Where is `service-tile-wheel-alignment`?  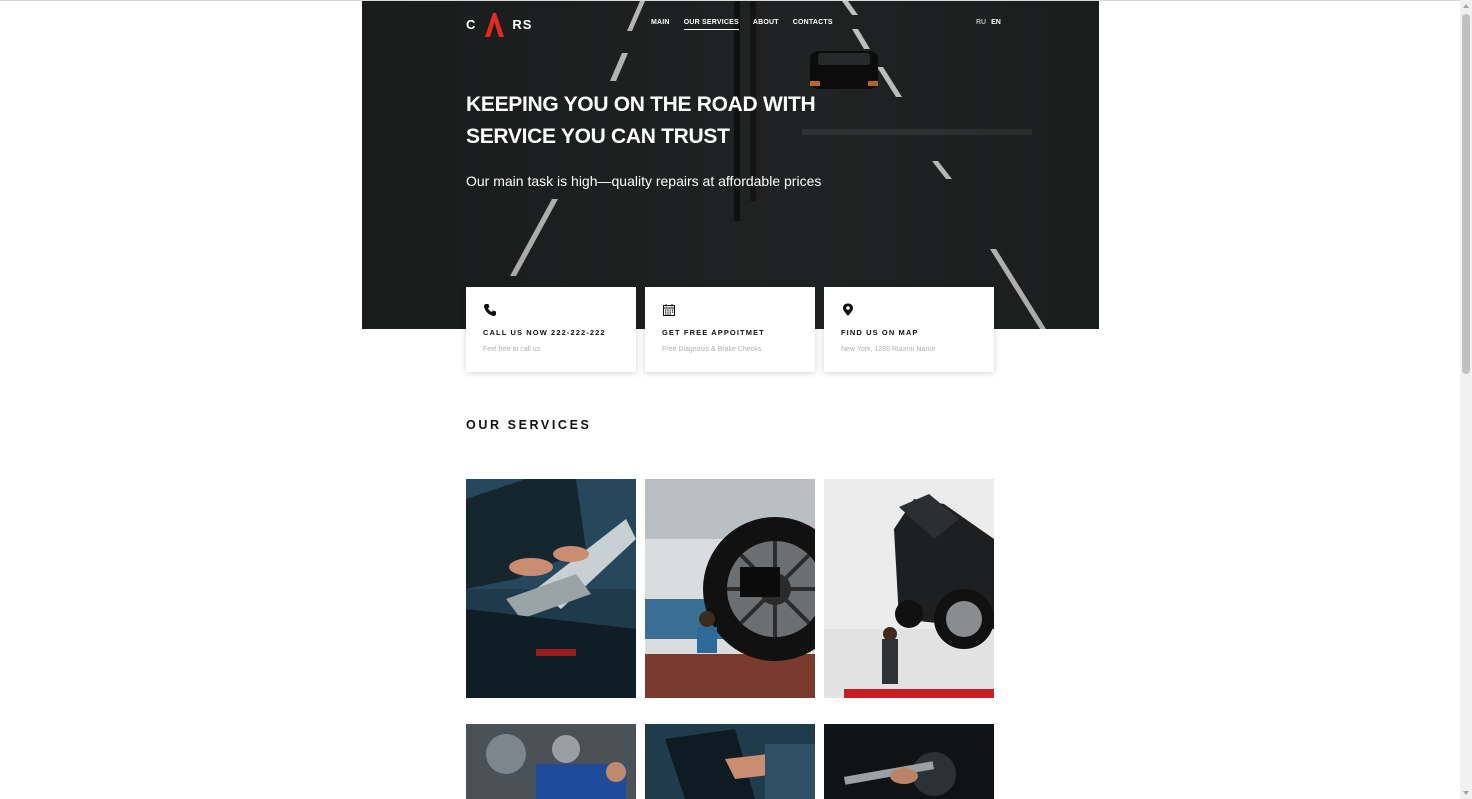 service-tile-wheel-alignment is located at coordinates (730, 588).